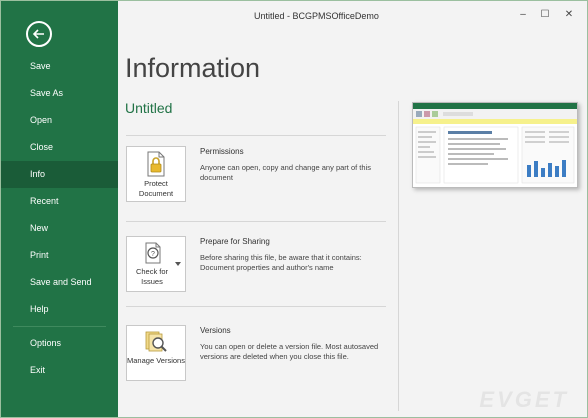 This screenshot has height=418, width=588. I want to click on manage-versions-label: Manage Versions, so click(156, 360).